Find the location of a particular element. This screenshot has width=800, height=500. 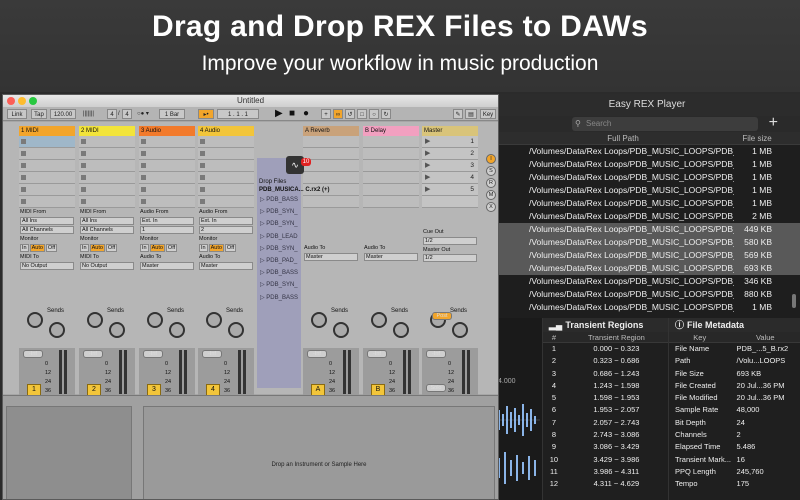

table-row: 5 1.598 ~ 1.953 is located at coordinates (605, 398).